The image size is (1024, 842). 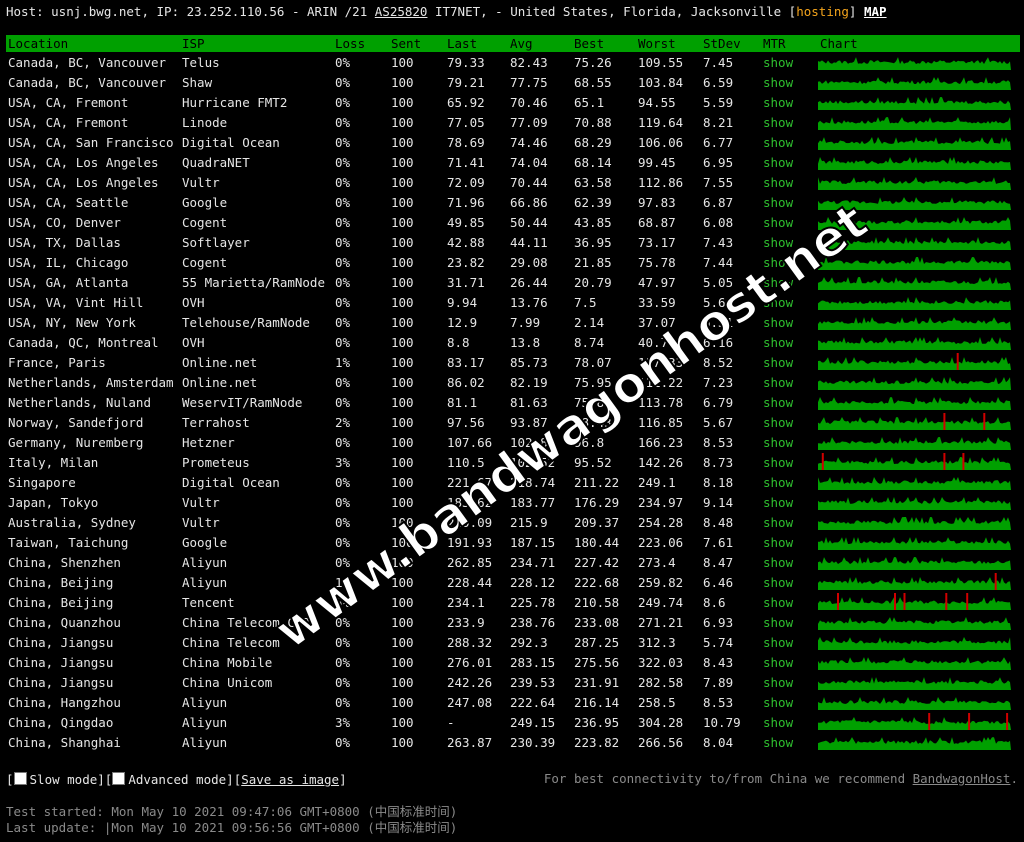 What do you see at coordinates (593, 382) in the screenshot?
I see `best-cell: 75.95` at bounding box center [593, 382].